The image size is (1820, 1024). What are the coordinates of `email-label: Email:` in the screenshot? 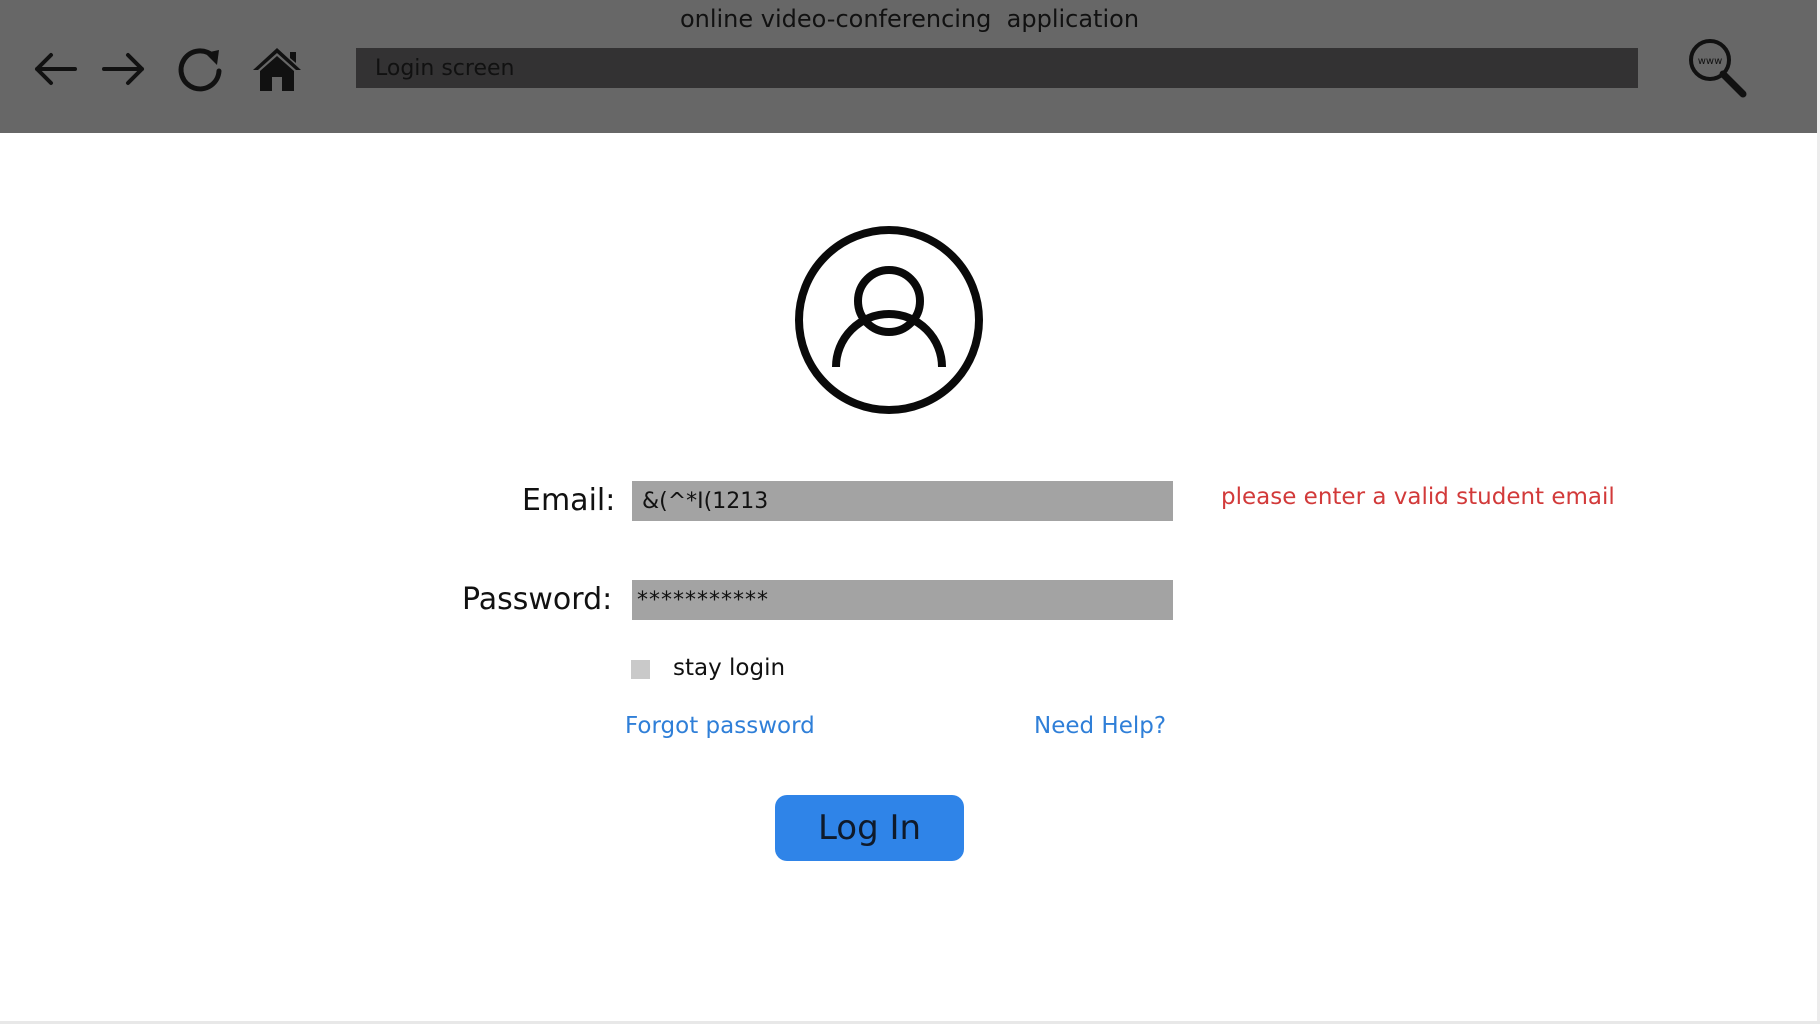 It's located at (569, 500).